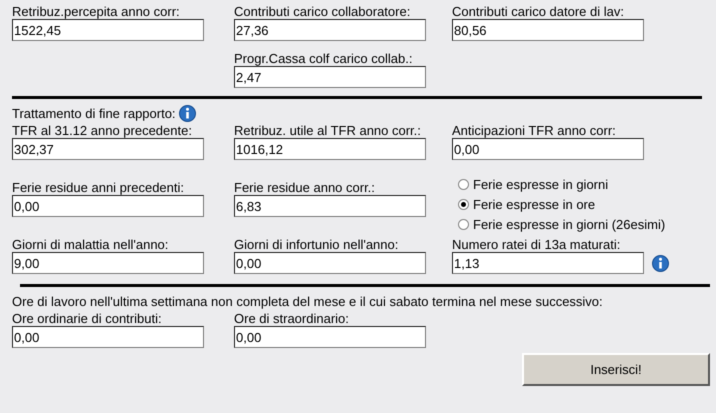 Image resolution: width=716 pixels, height=413 pixels. What do you see at coordinates (330, 30) in the screenshot?
I see `input-field: 27,36` at bounding box center [330, 30].